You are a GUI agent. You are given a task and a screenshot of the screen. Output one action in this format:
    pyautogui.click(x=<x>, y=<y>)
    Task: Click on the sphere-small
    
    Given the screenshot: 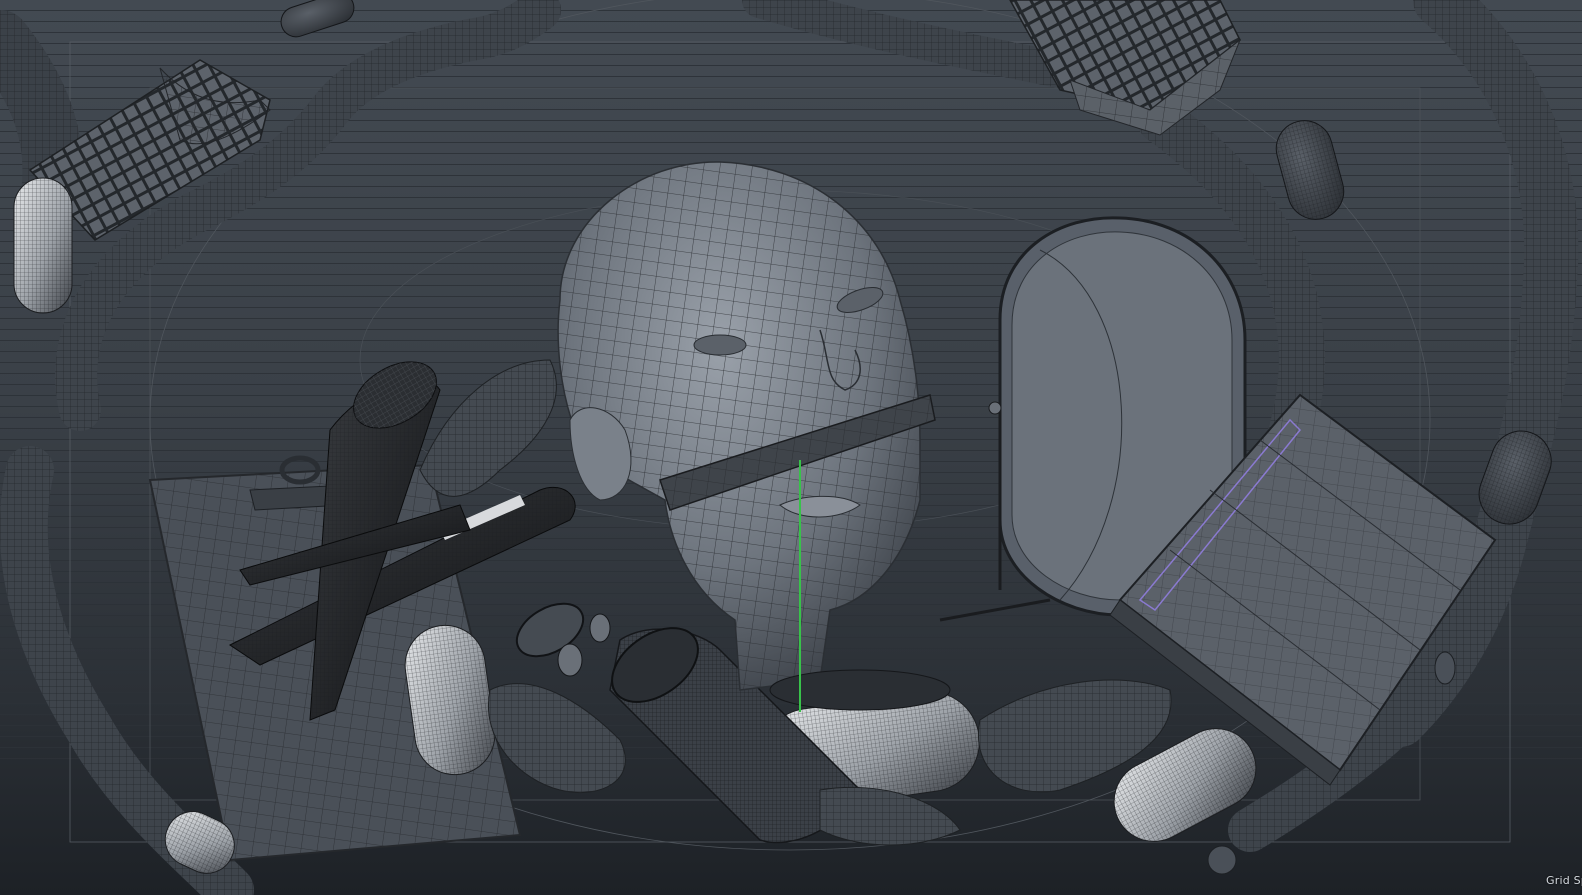 What is the action you would take?
    pyautogui.click(x=1222, y=860)
    